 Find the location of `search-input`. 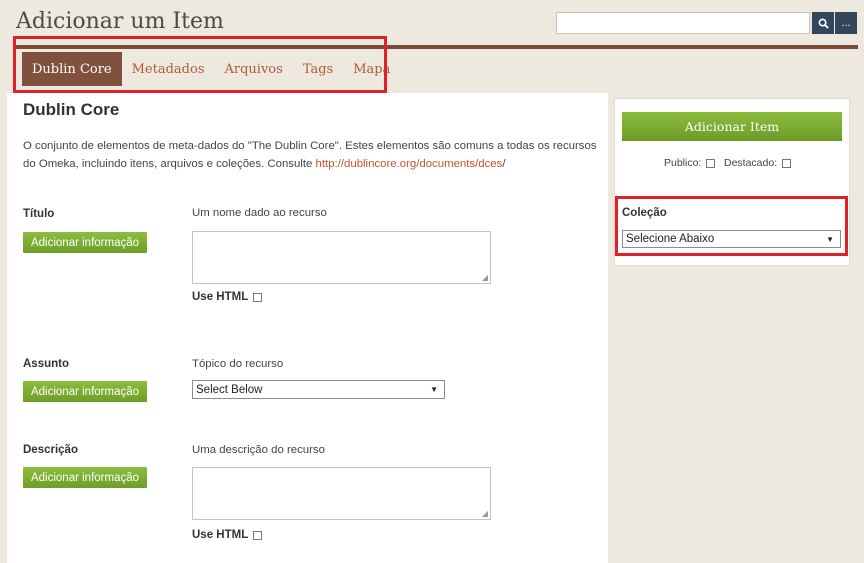

search-input is located at coordinates (683, 23).